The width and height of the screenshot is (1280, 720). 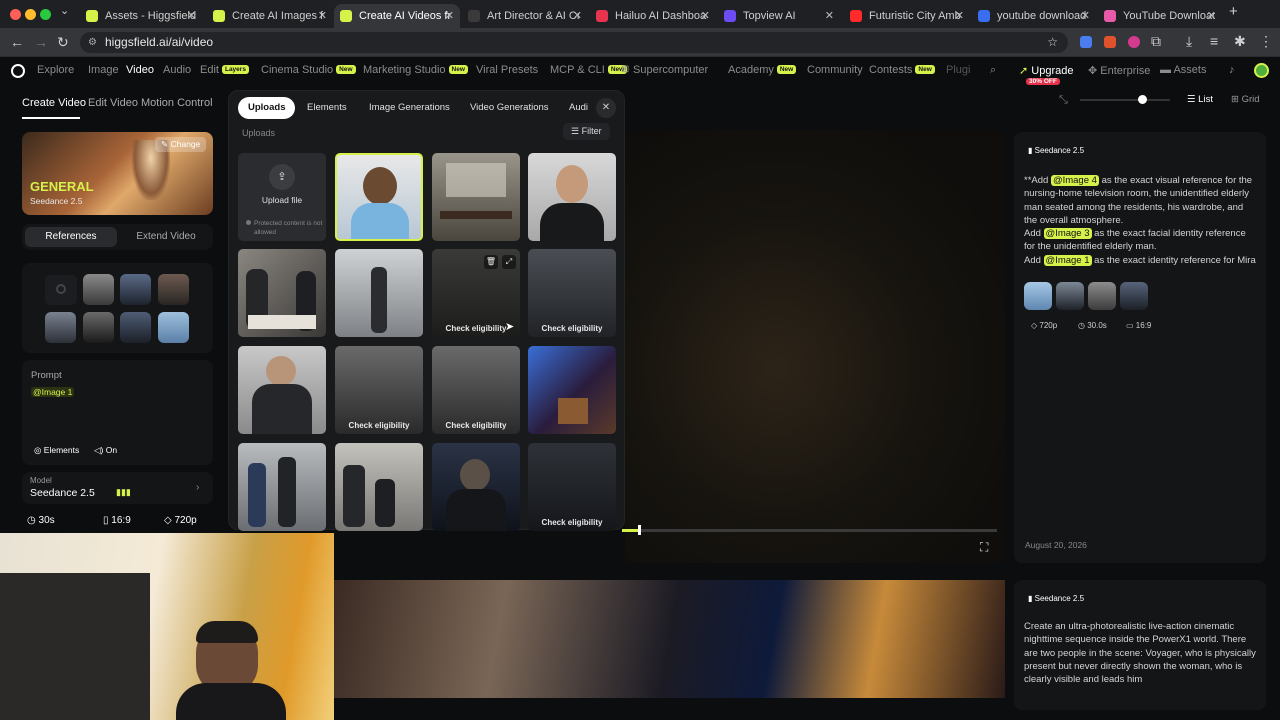 What do you see at coordinates (1214, 41) in the screenshot?
I see `media-controls-icon: ≡` at bounding box center [1214, 41].